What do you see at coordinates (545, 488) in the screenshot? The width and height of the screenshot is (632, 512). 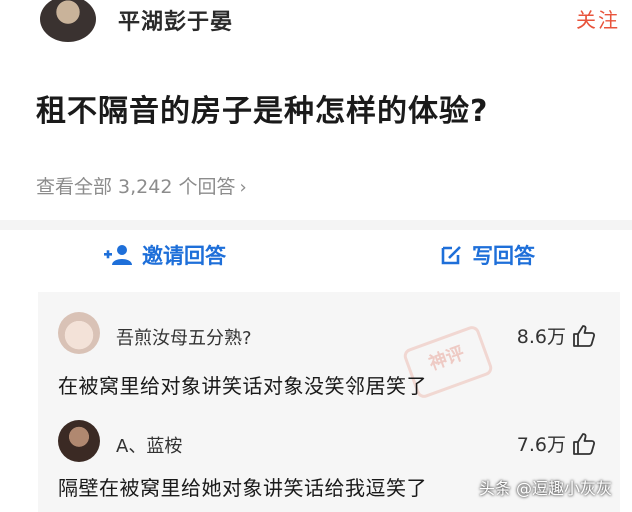 I see `source-watermark: 头条 @逗趣小灰灰` at bounding box center [545, 488].